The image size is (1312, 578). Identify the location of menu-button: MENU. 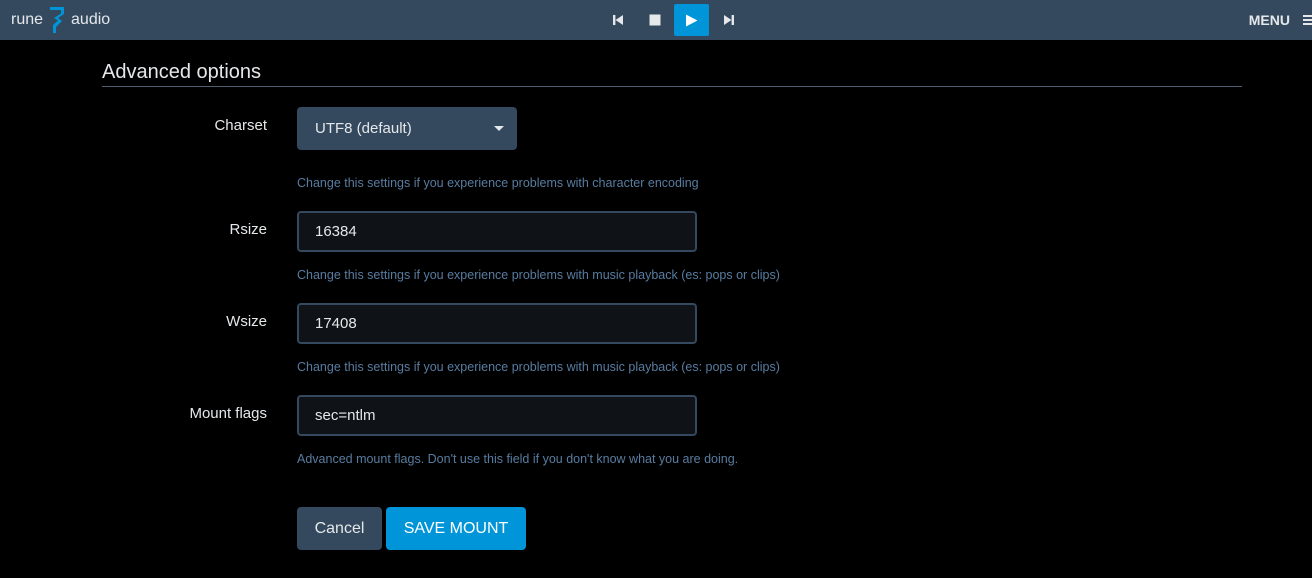
(1280, 20).